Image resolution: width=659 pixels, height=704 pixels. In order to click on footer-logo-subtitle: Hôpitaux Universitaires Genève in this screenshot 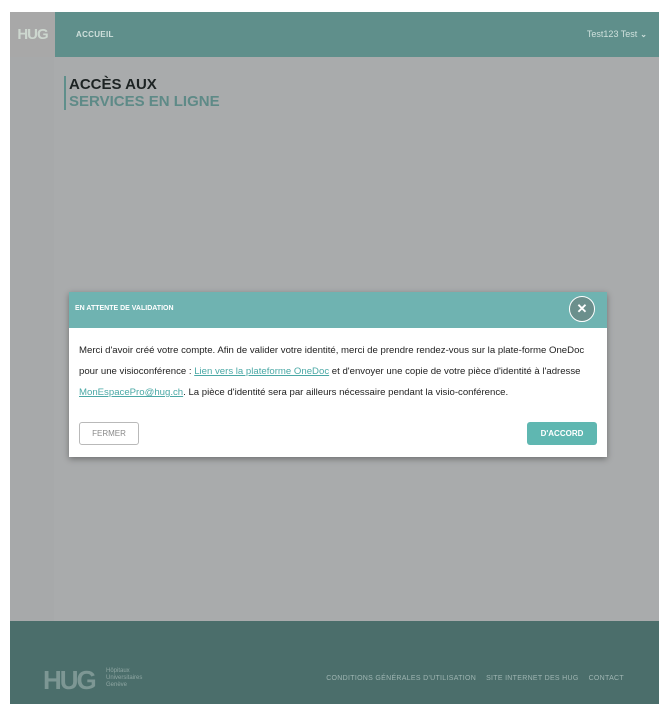, I will do `click(124, 678)`.